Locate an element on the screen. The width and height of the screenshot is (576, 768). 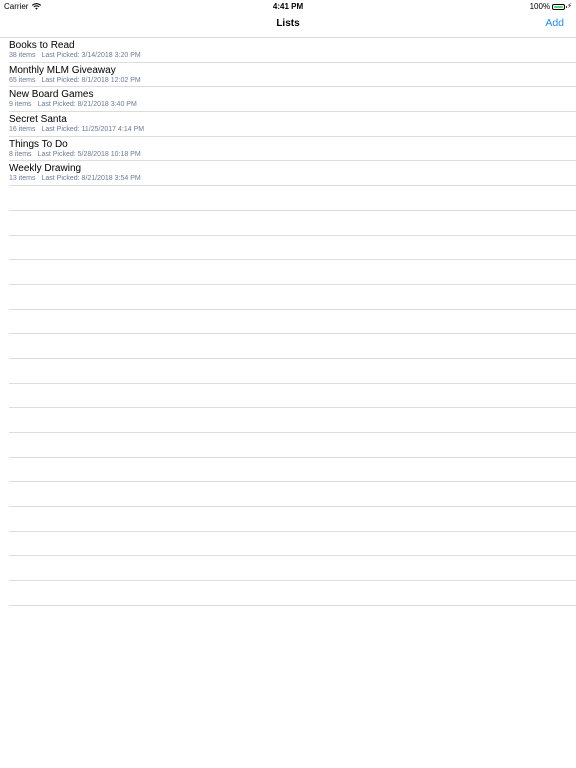
list-item-subtitle: 65 items Last Picked: 8/1/2018 12:02 PM is located at coordinates (75, 80).